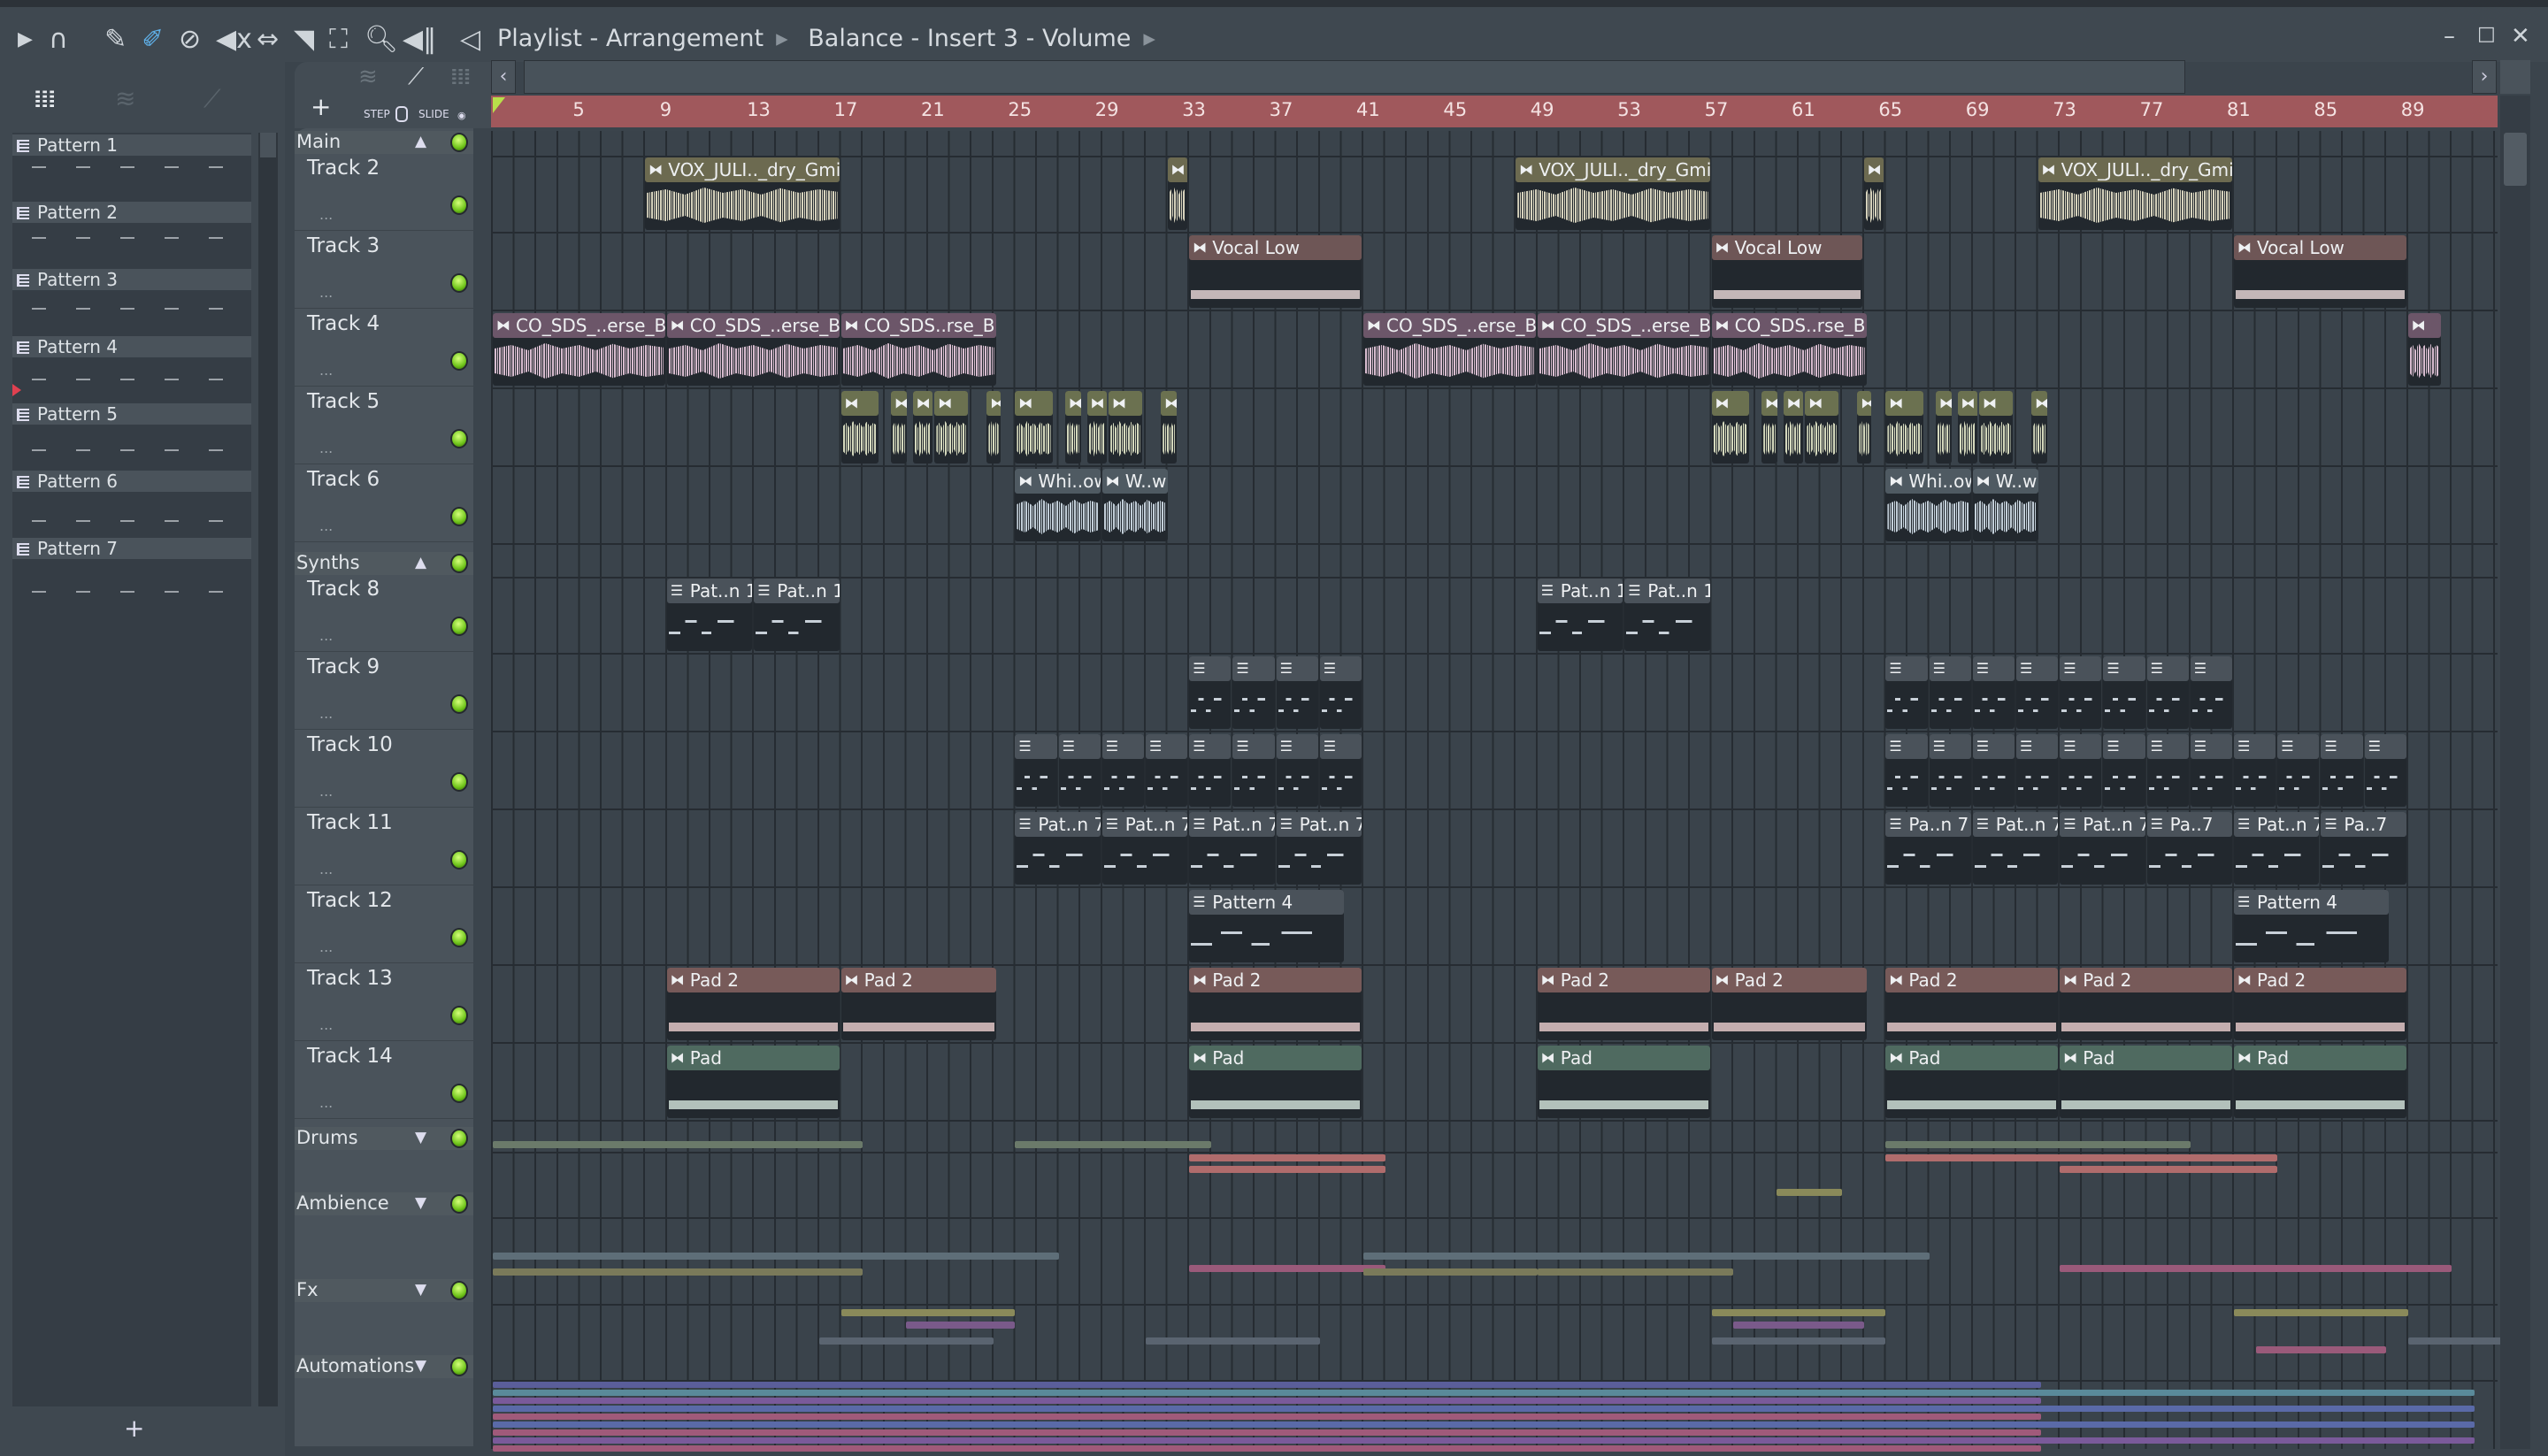 The height and width of the screenshot is (1456, 2548). What do you see at coordinates (2363, 824) in the screenshot?
I see `clip-header: ☰ Pa..7` at bounding box center [2363, 824].